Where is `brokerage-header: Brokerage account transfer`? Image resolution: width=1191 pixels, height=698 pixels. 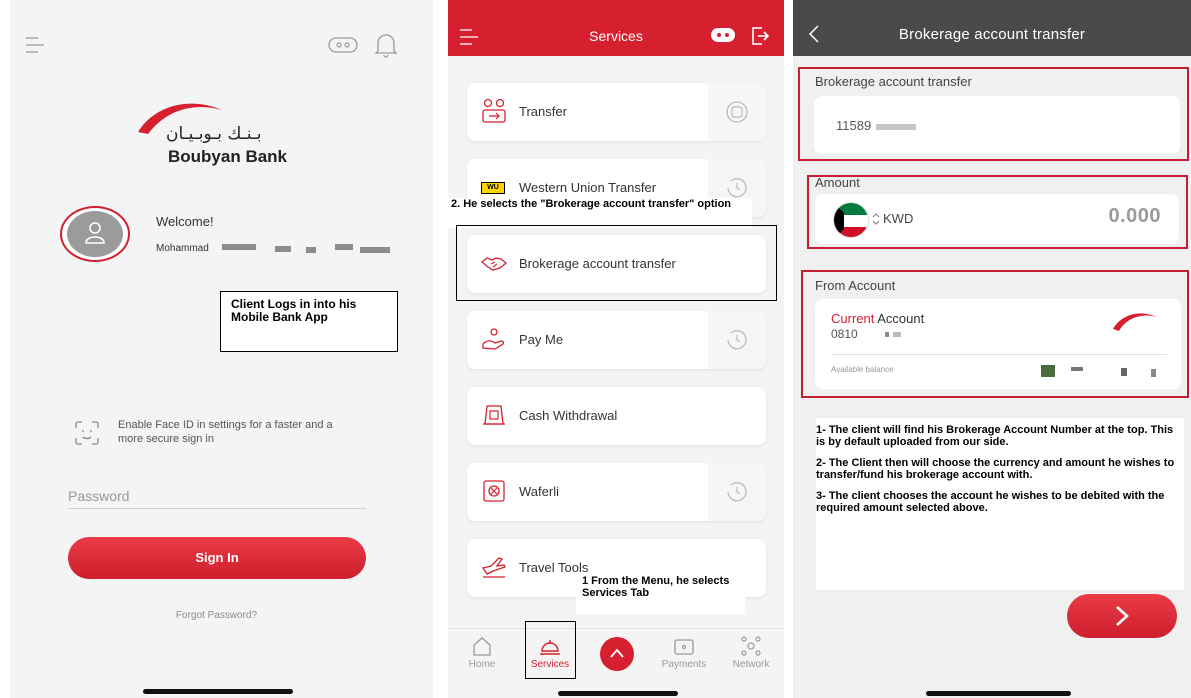 brokerage-header: Brokerage account transfer is located at coordinates (992, 28).